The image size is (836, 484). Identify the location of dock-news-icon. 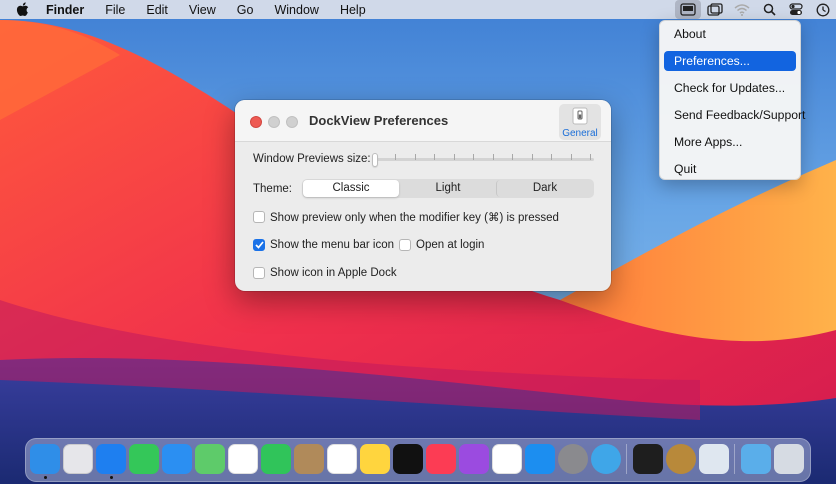
(507, 459).